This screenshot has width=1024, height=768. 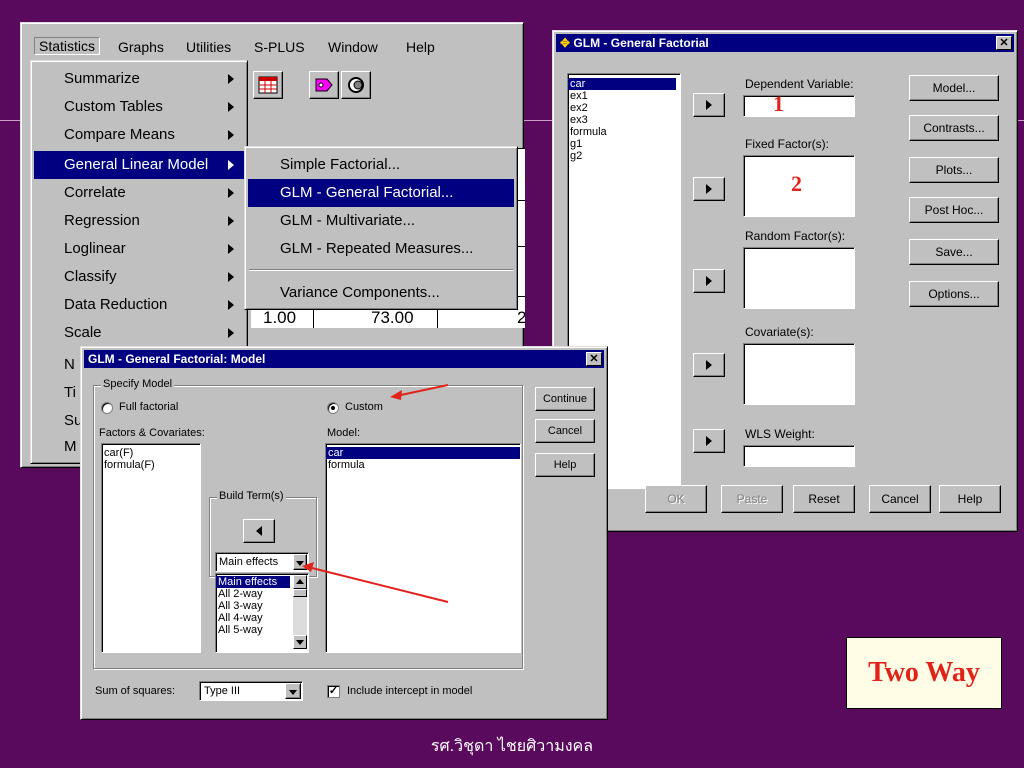 What do you see at coordinates (422, 390) in the screenshot?
I see `arrow-to-custom` at bounding box center [422, 390].